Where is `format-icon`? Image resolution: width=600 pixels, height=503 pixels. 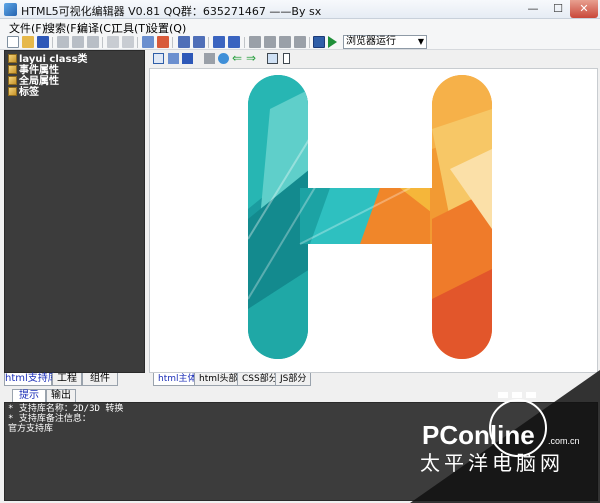
format-icon is located at coordinates (184, 42).